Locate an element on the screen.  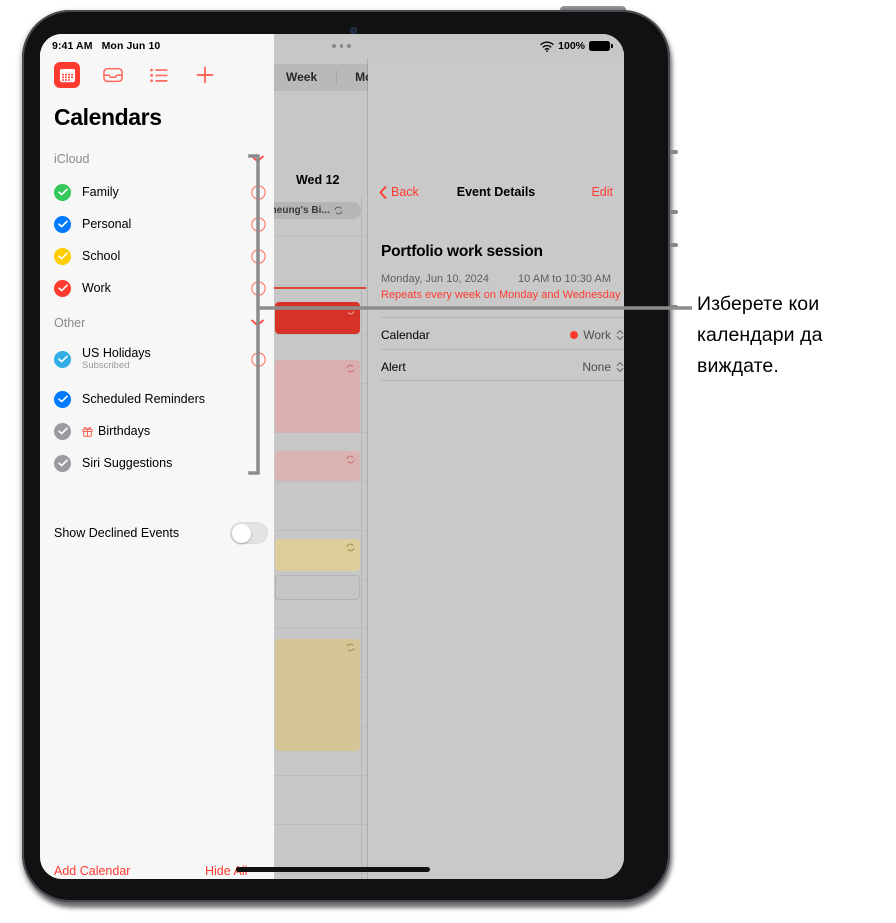
toggle-knob is located at coordinates (241, 533).